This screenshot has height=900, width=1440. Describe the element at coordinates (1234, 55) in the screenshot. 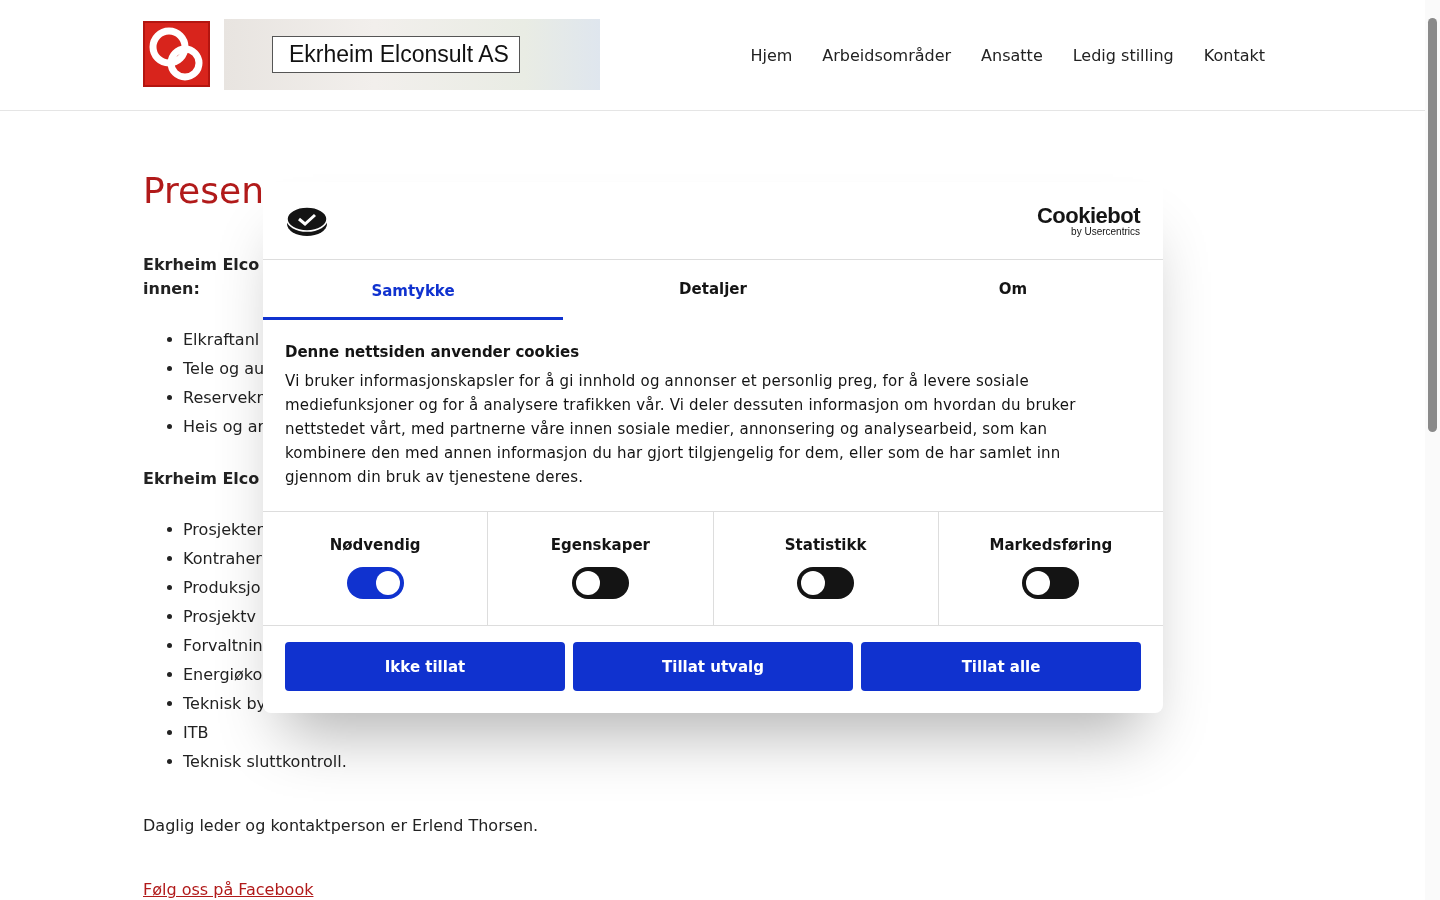

I see `nav-link: Kontakt` at that location.